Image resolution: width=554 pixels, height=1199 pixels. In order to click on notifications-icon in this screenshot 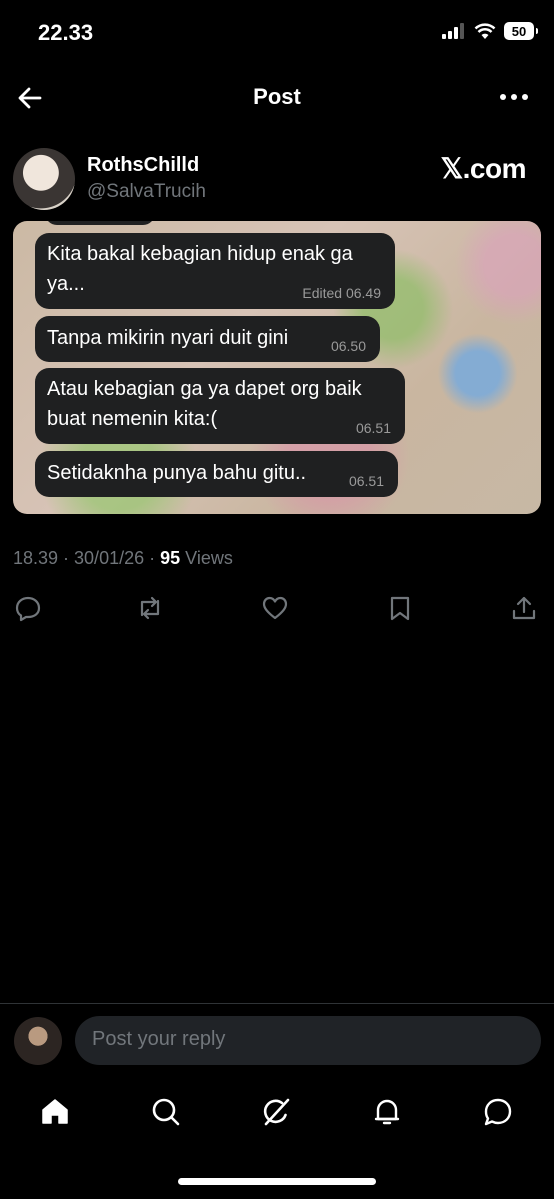, I will do `click(387, 1112)`.